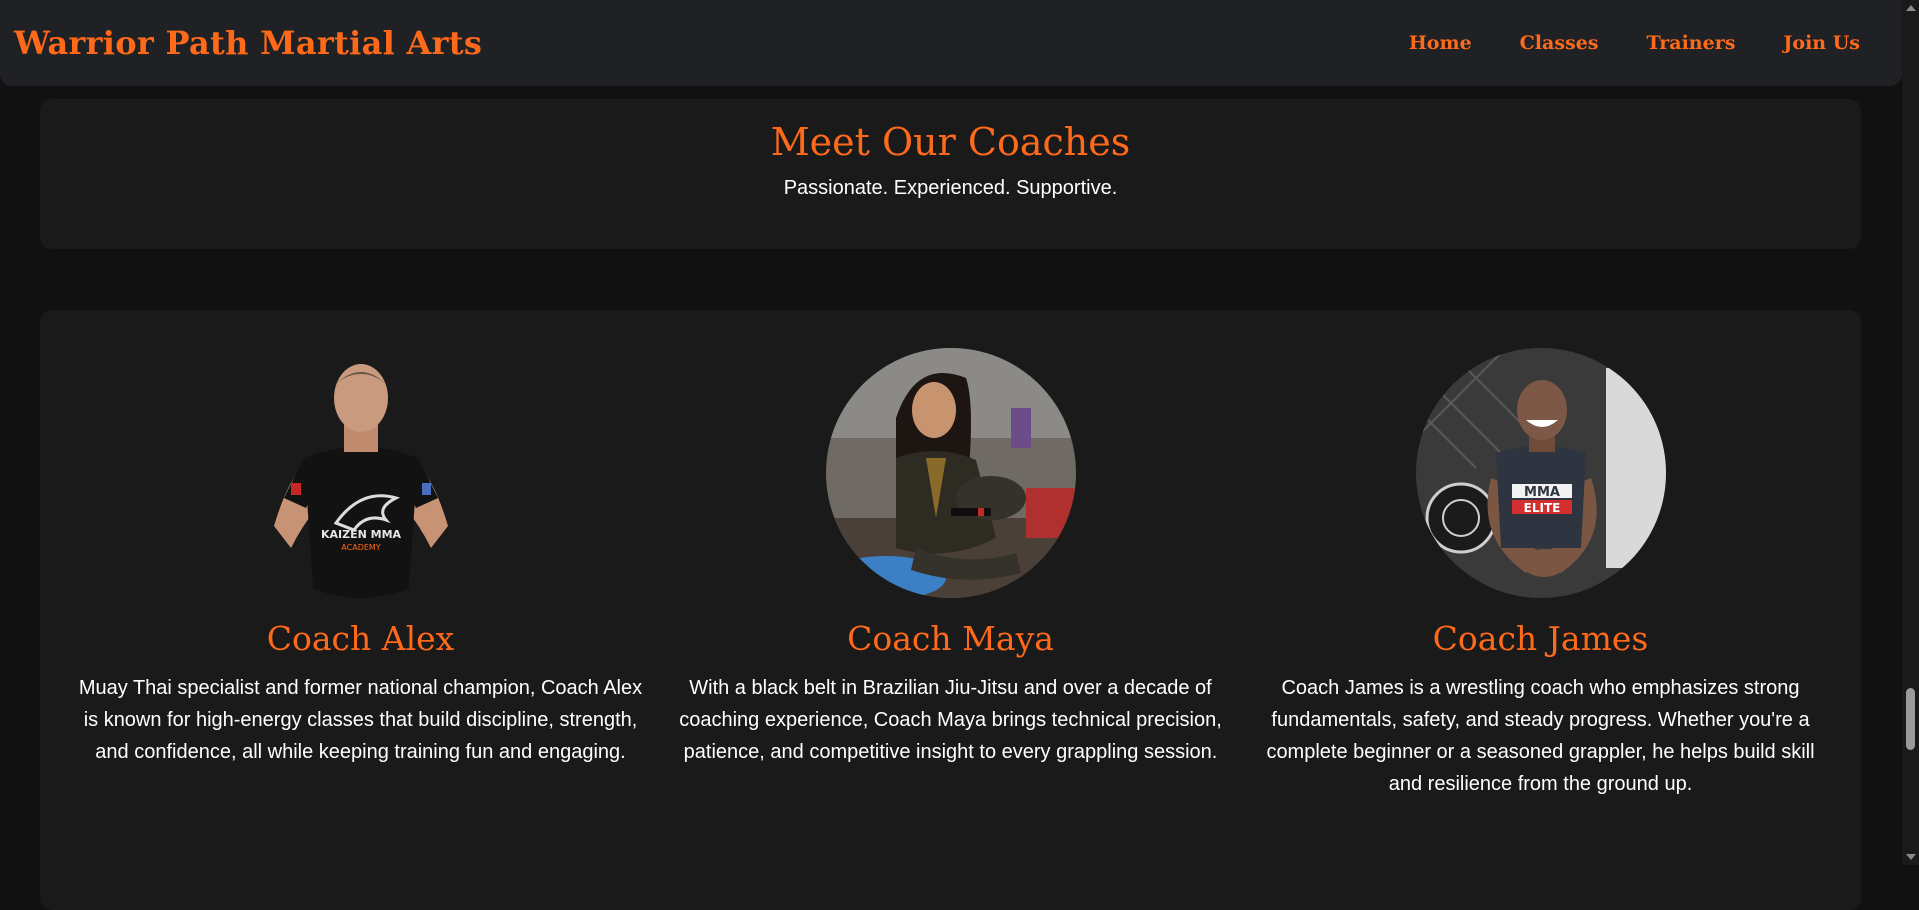  What do you see at coordinates (1821, 43) in the screenshot?
I see `nav-link-join-us: Join Us` at bounding box center [1821, 43].